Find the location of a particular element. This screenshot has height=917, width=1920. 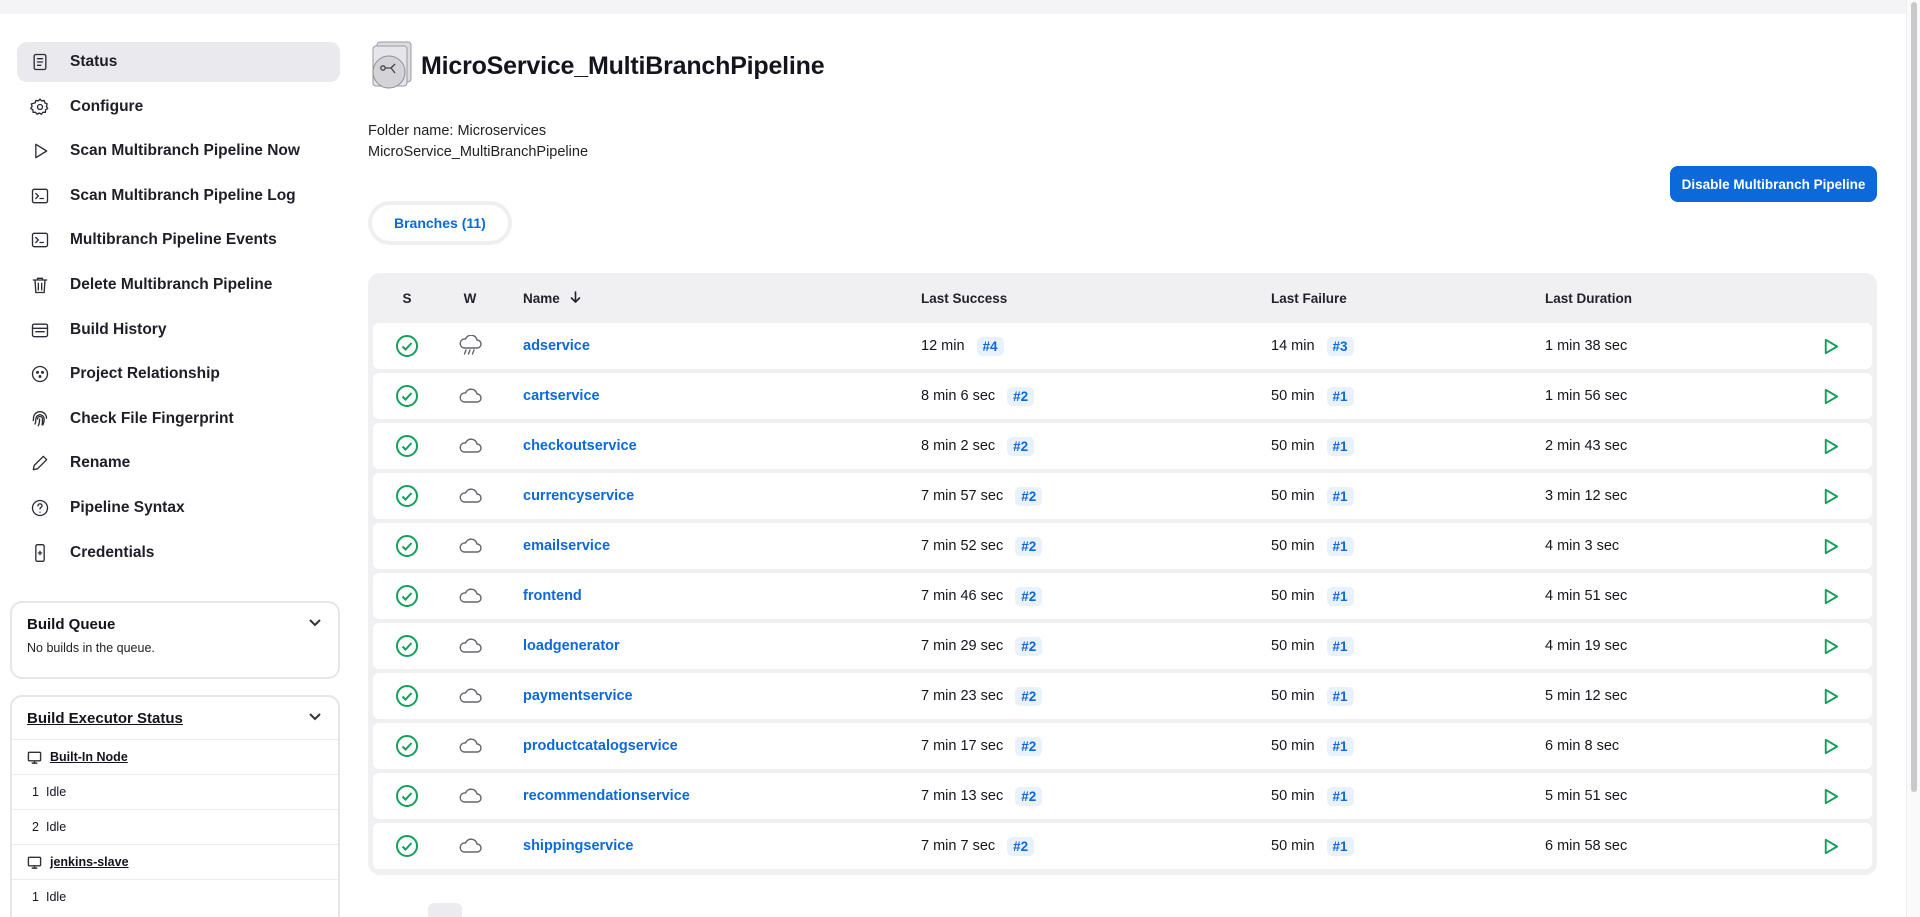

sidebar-item-rename: Rename is located at coordinates (178, 463).